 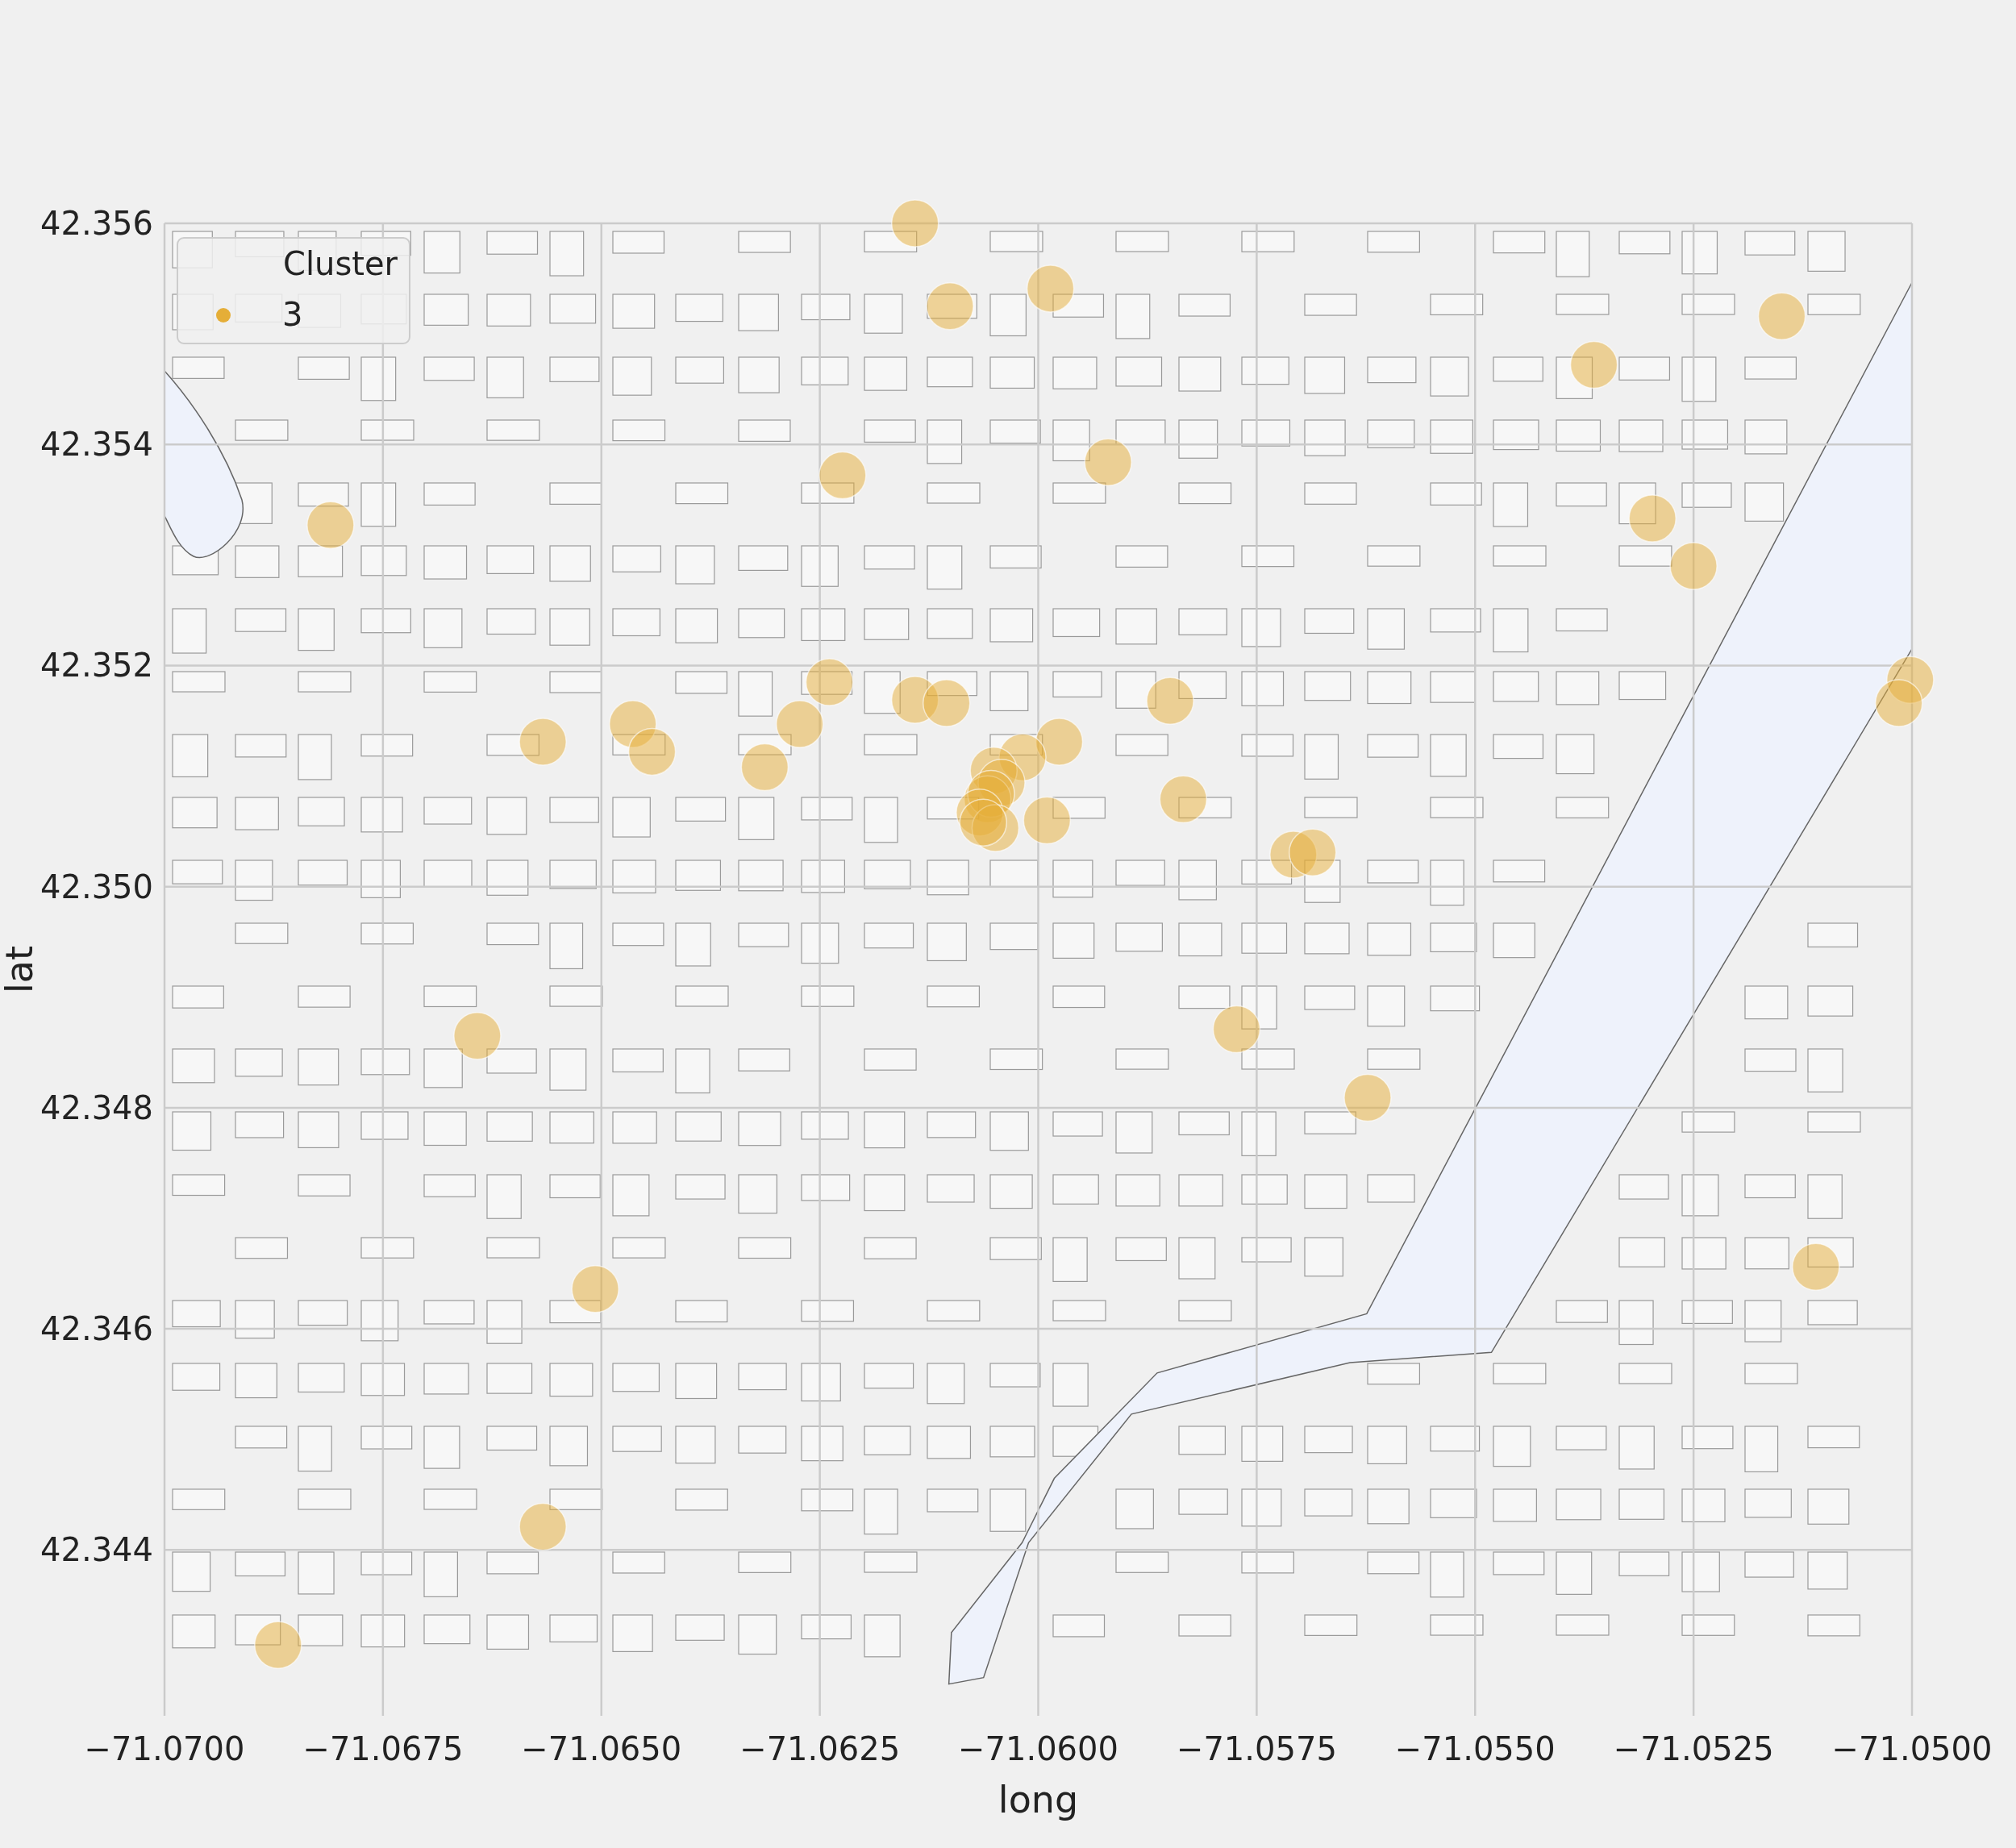 I want to click on x-tick-label: −71.0700, so click(x=164, y=1748).